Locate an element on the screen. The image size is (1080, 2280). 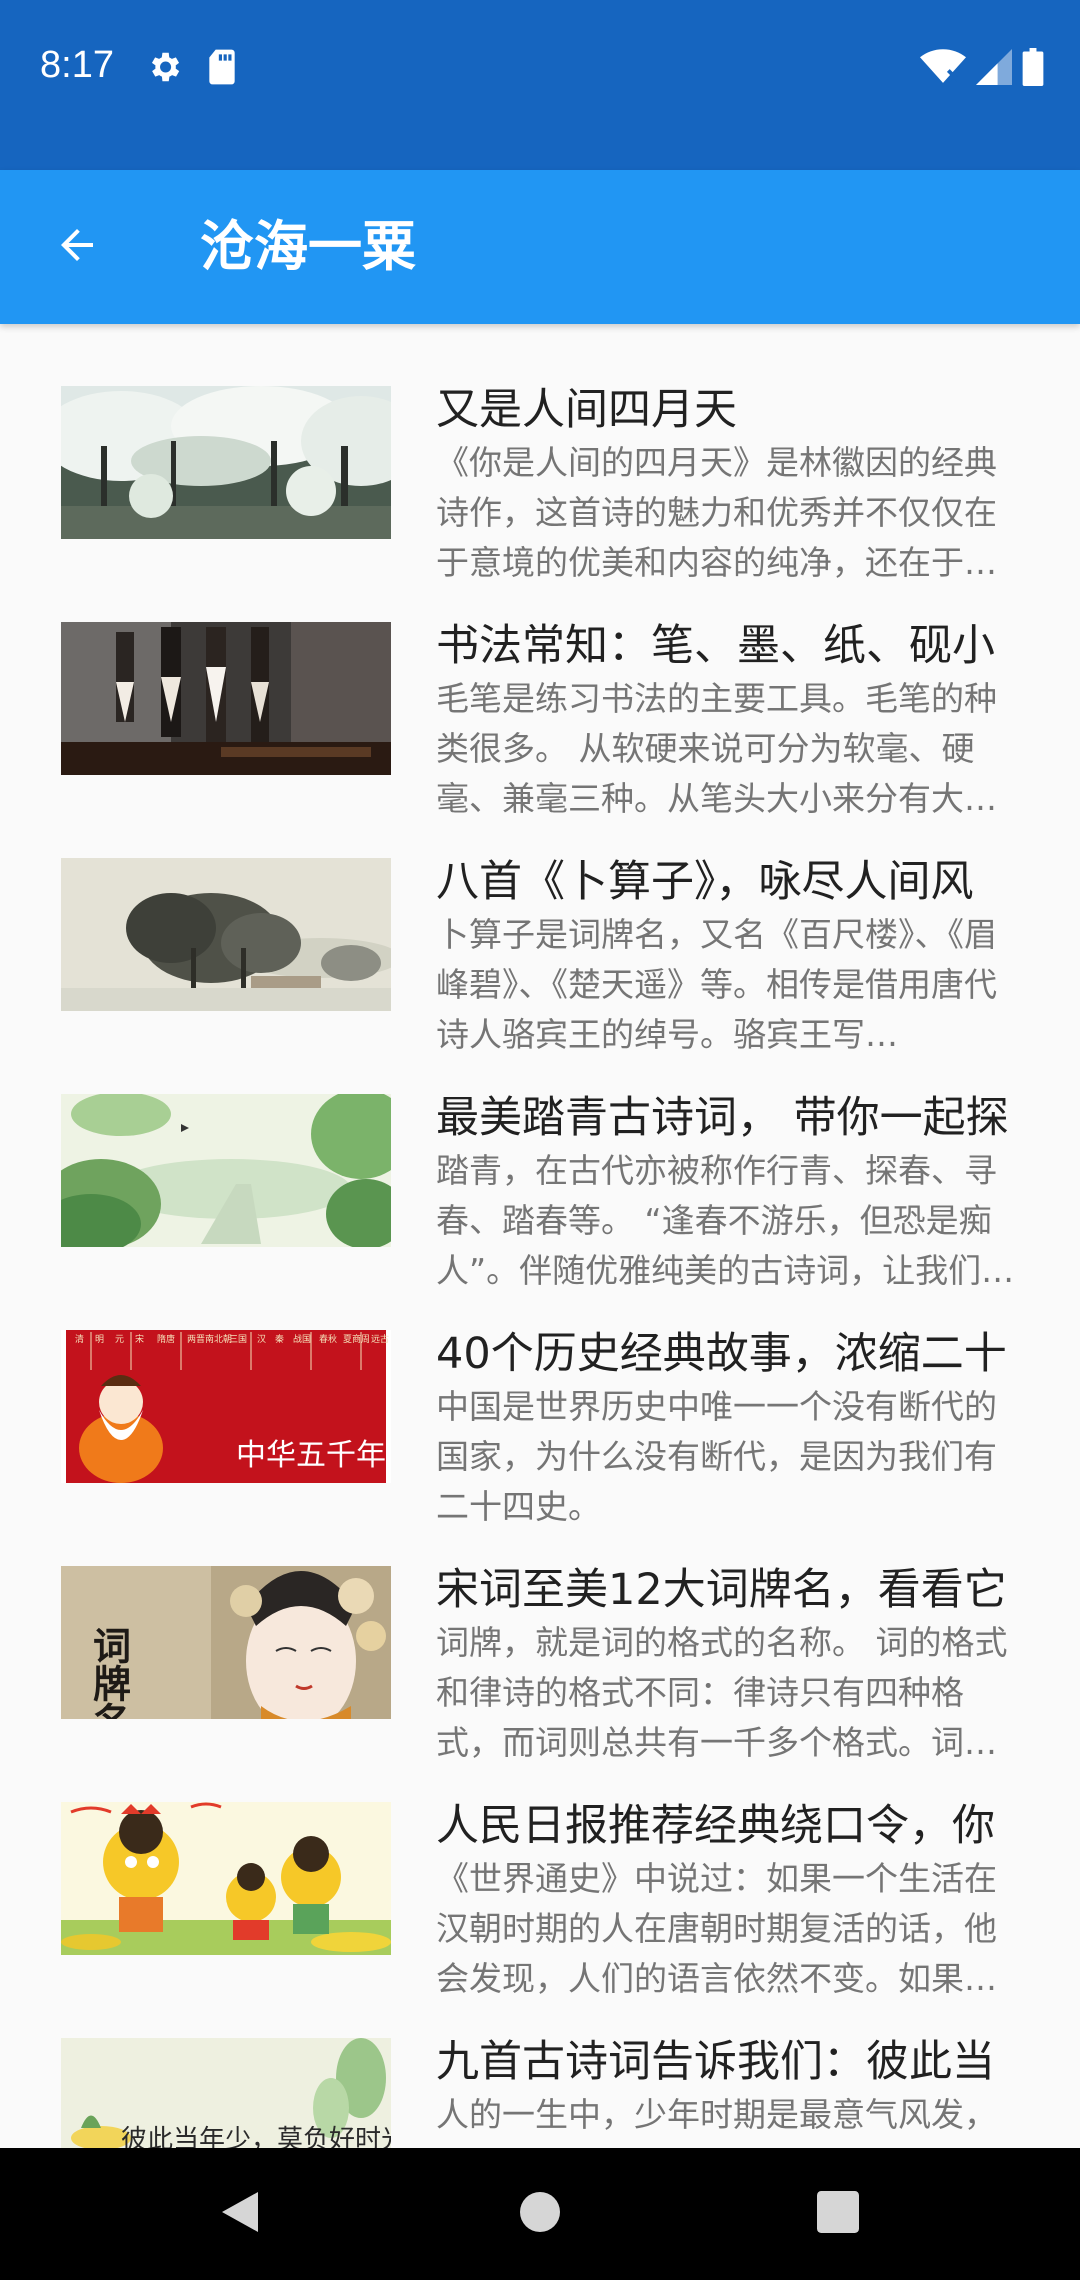
article-summary: 中国是世界历史中唯一一个没有断代的国家，为什么没有断代，是因为我们有二十四史。 is located at coordinates (716, 1456).